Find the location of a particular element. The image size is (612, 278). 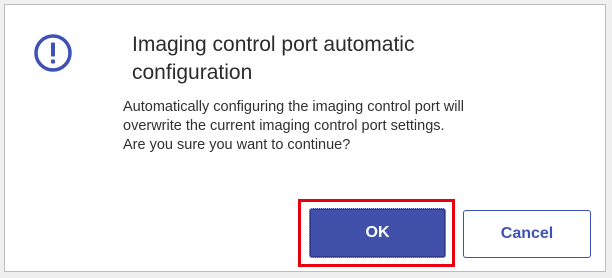

dialog-title-line: configuration is located at coordinates (192, 72).